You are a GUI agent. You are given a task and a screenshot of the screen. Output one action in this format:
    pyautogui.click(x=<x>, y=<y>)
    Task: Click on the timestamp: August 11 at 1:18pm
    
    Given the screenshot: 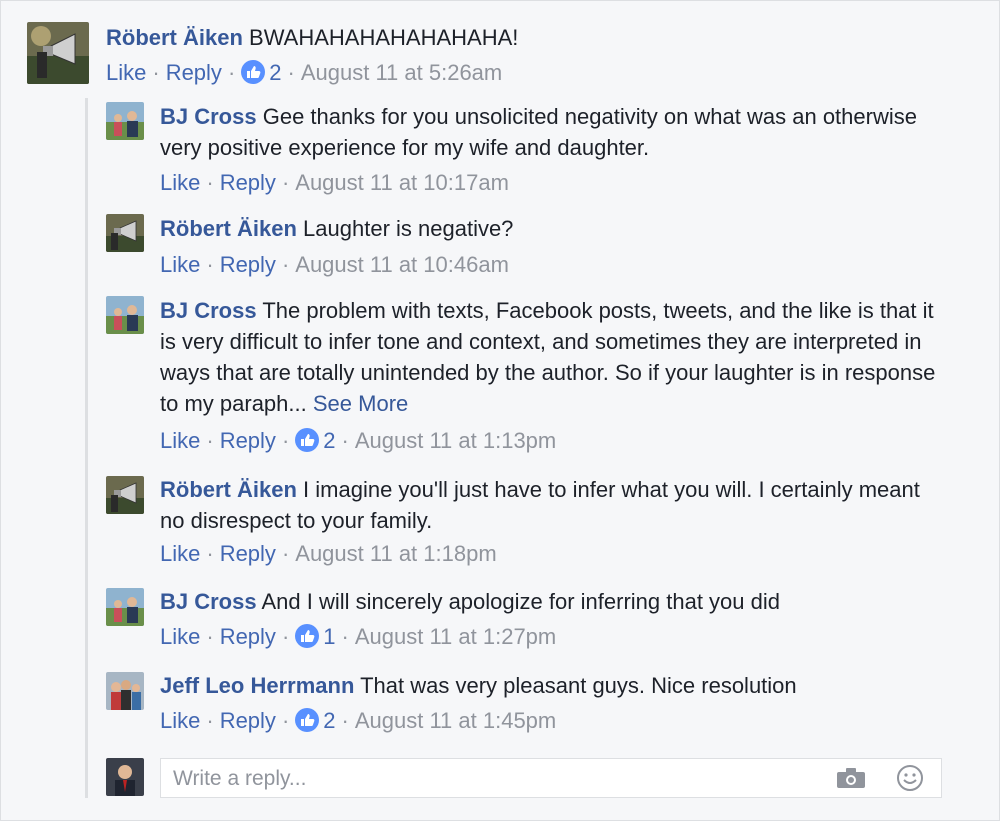 What is the action you would take?
    pyautogui.click(x=395, y=553)
    